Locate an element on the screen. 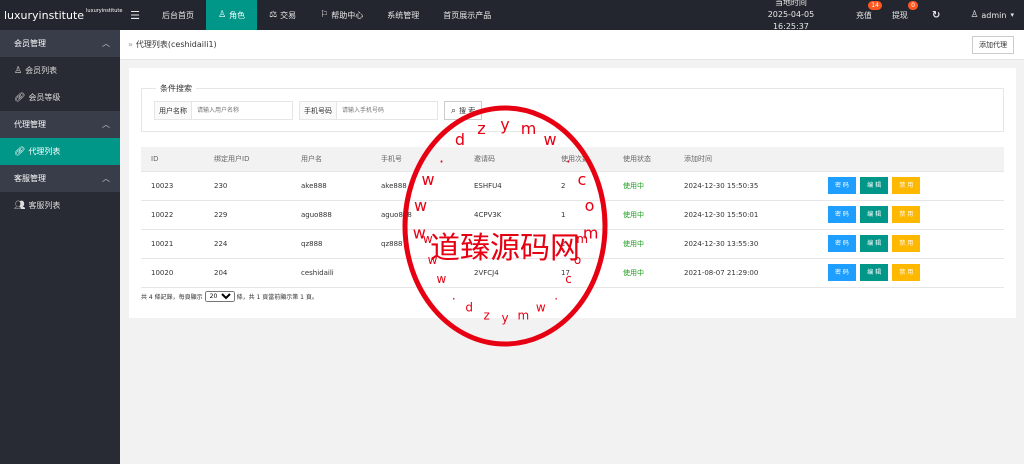 This screenshot has width=1024, height=464. recharge-label: 充值 is located at coordinates (863, 15).